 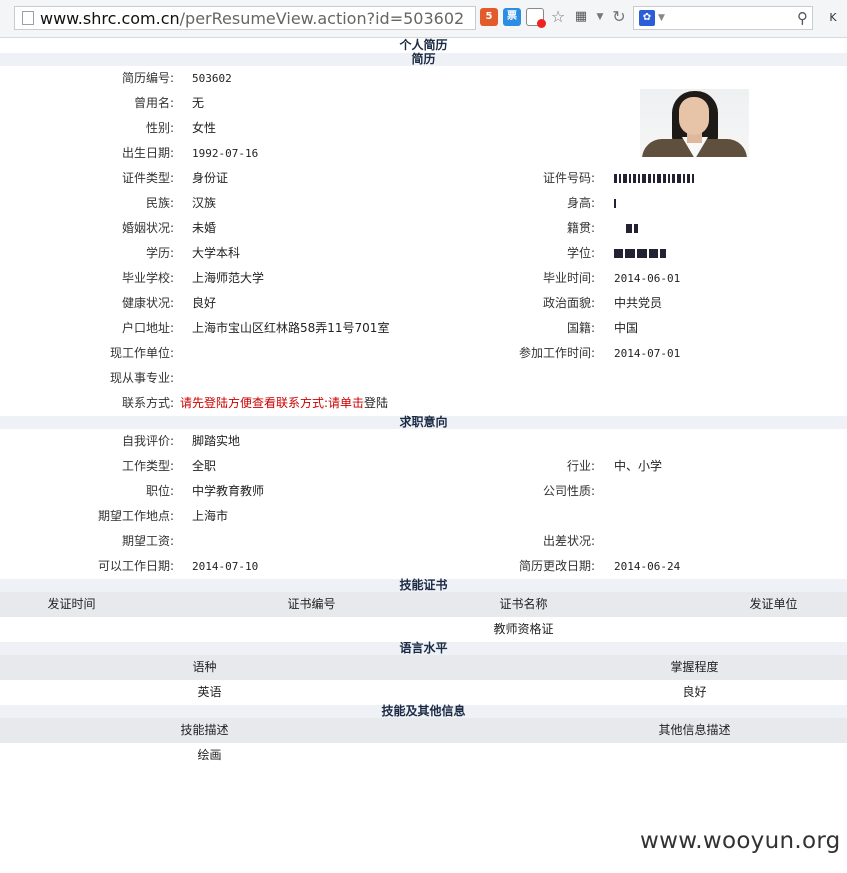 What do you see at coordinates (423, 303) in the screenshot?
I see `row-health: 健康状况: 良好 政治面貌: 中共党员` at bounding box center [423, 303].